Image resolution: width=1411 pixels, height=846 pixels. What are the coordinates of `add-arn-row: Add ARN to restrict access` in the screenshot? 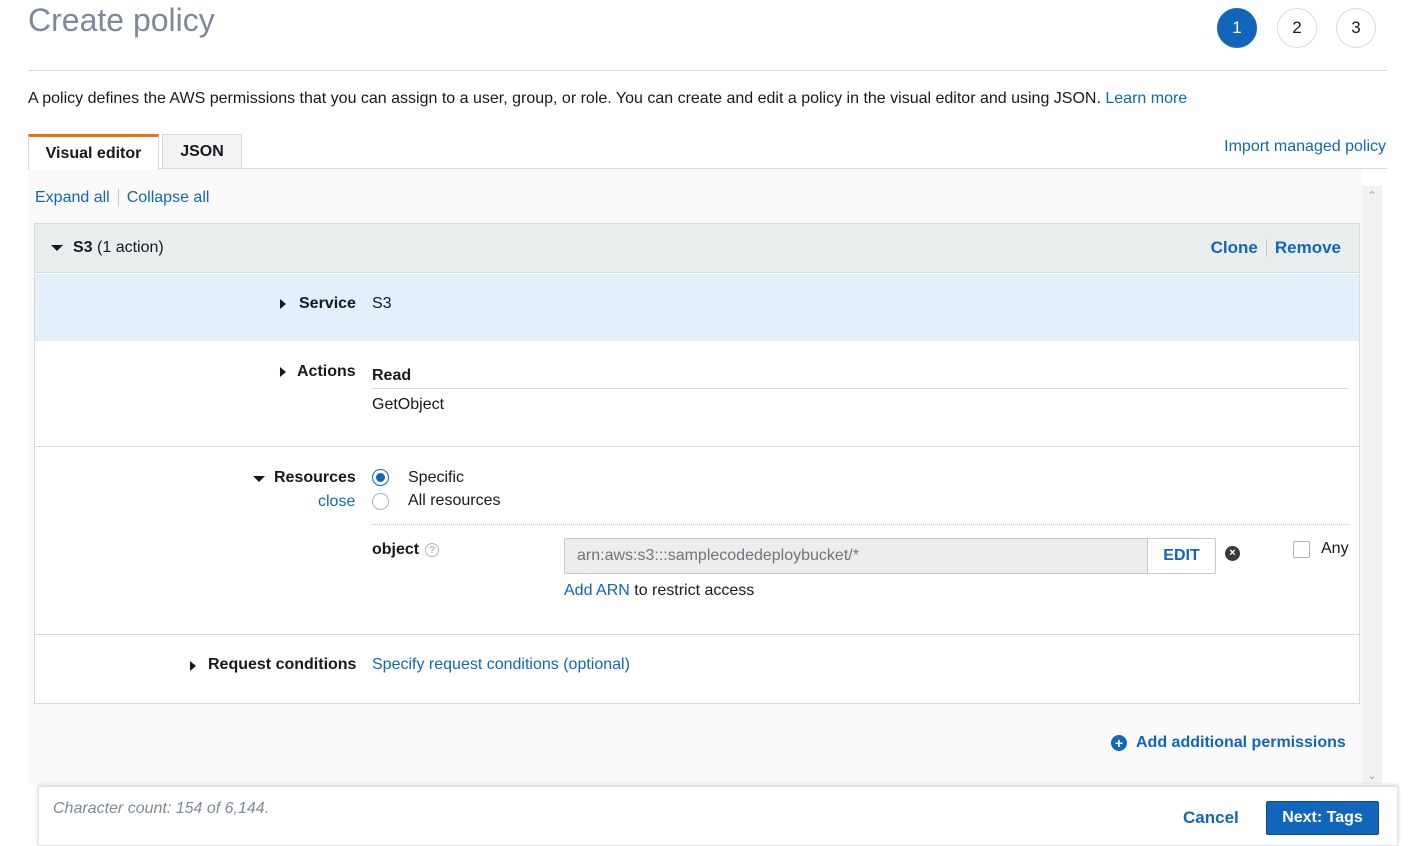 It's located at (659, 591).